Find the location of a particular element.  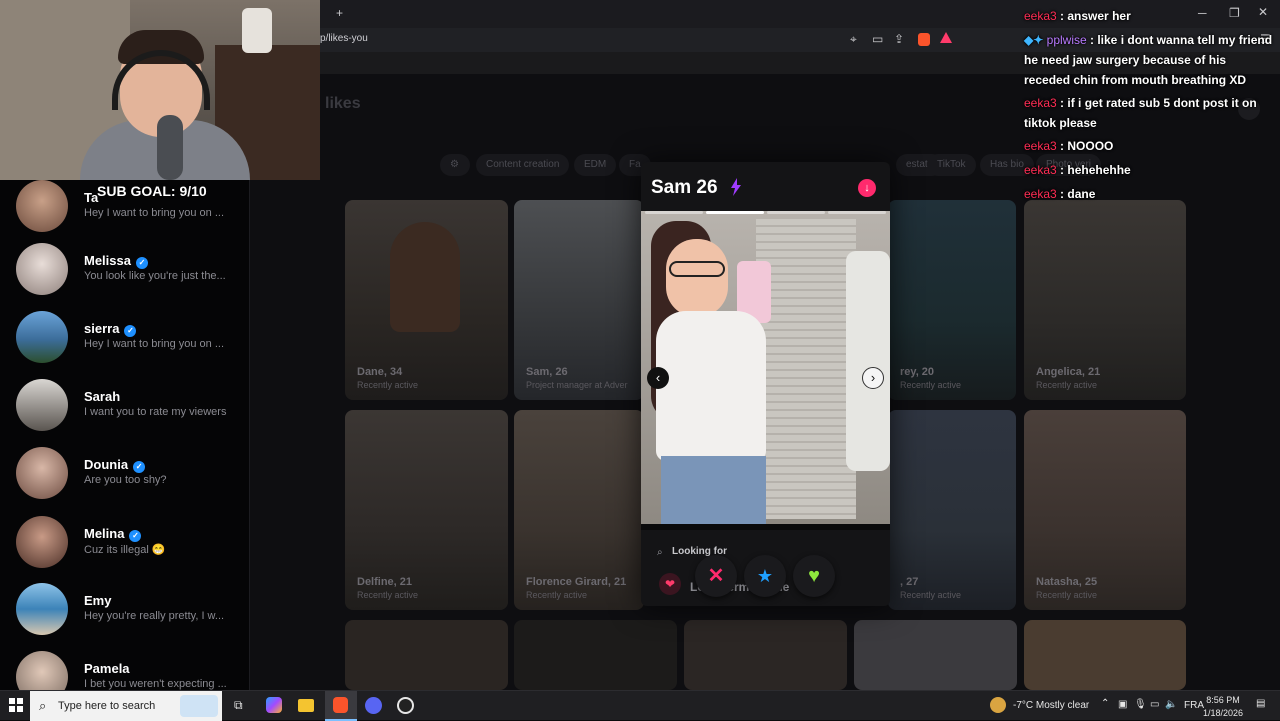

cast-icon: ▭ is located at coordinates (877, 39).